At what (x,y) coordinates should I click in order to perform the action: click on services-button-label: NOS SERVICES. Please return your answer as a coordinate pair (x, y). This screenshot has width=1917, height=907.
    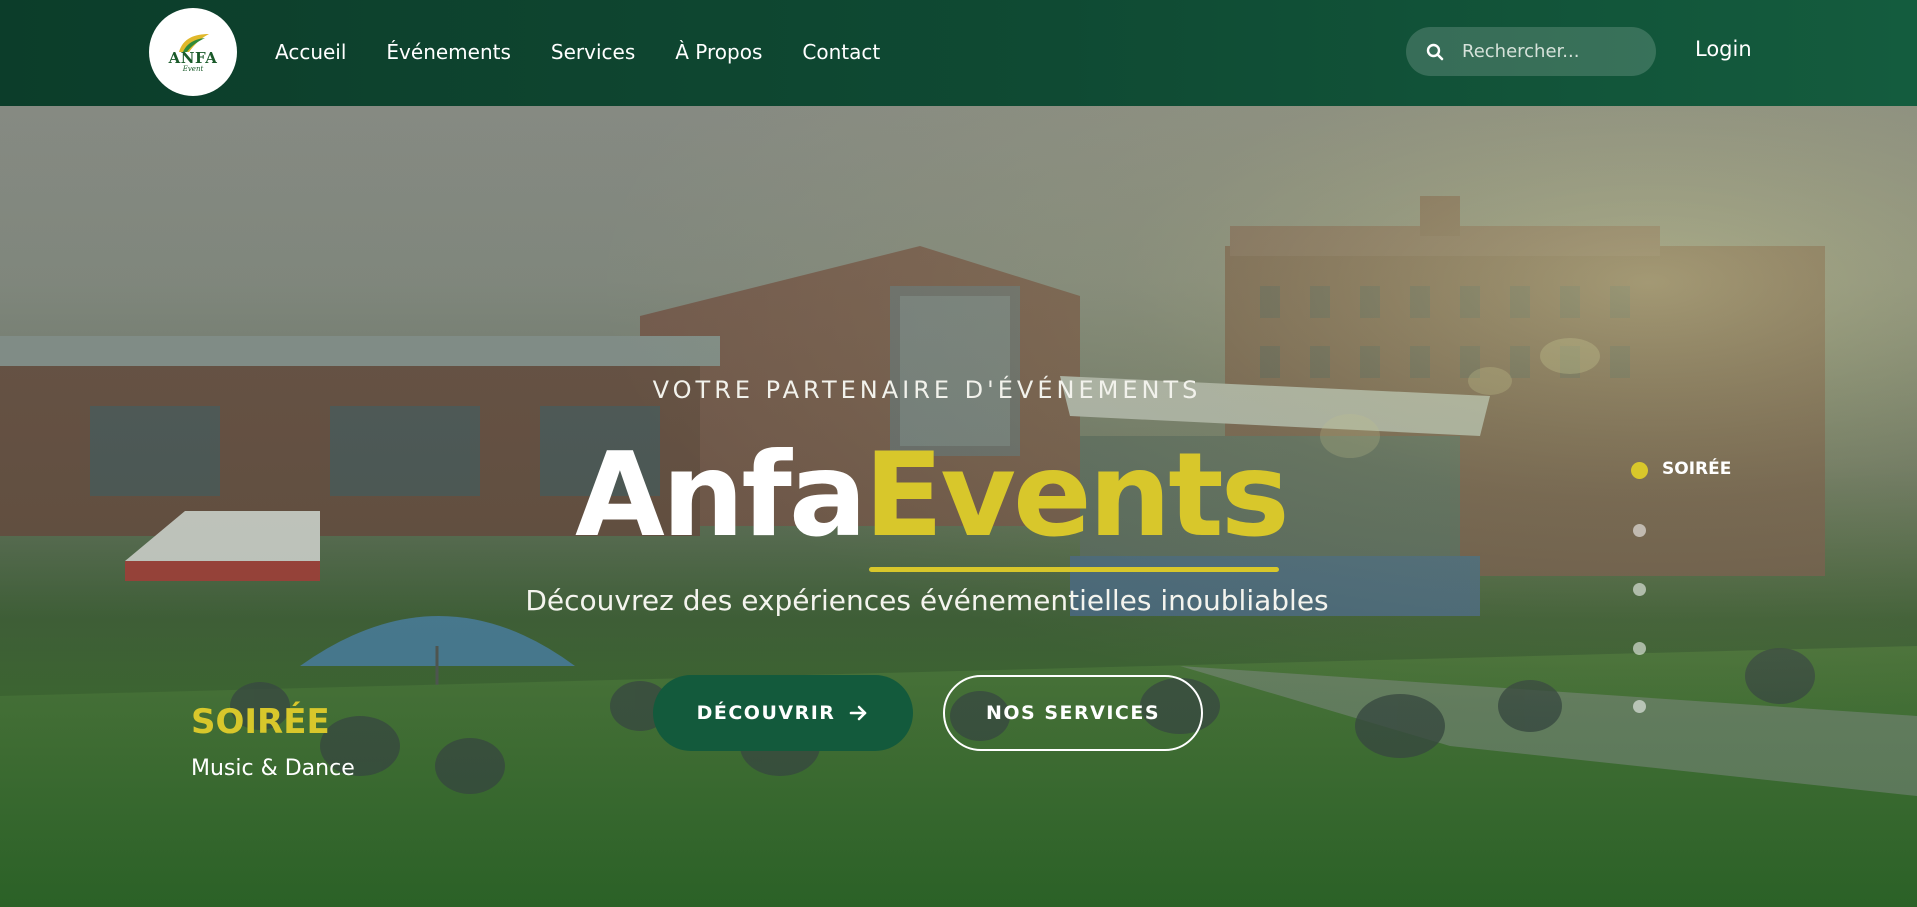
    Looking at the image, I should click on (1073, 713).